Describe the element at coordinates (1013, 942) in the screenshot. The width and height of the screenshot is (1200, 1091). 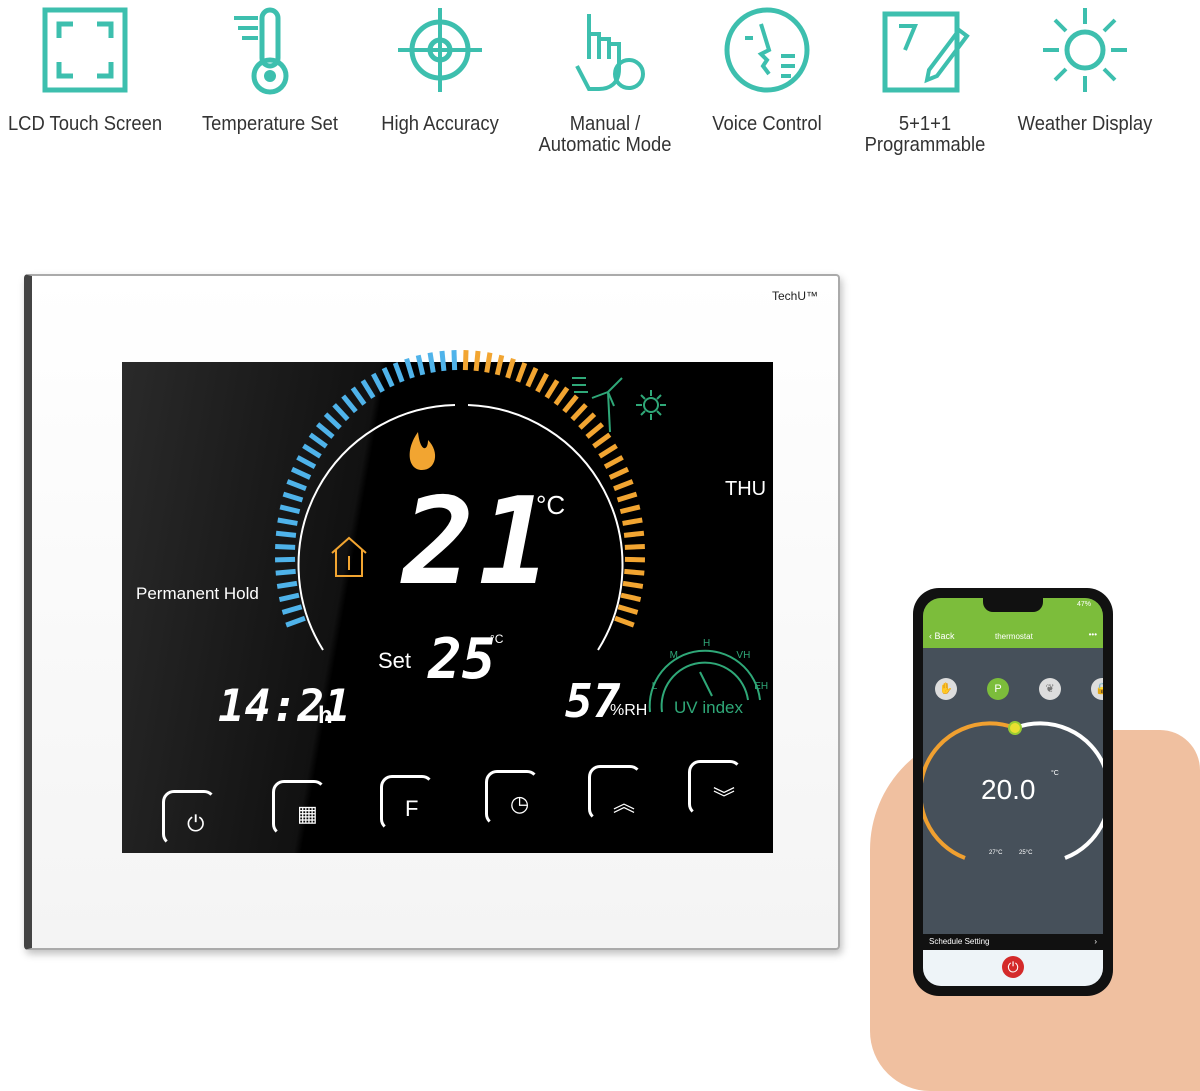
I see `schedule-setting-row: Schedule Setting ›` at that location.